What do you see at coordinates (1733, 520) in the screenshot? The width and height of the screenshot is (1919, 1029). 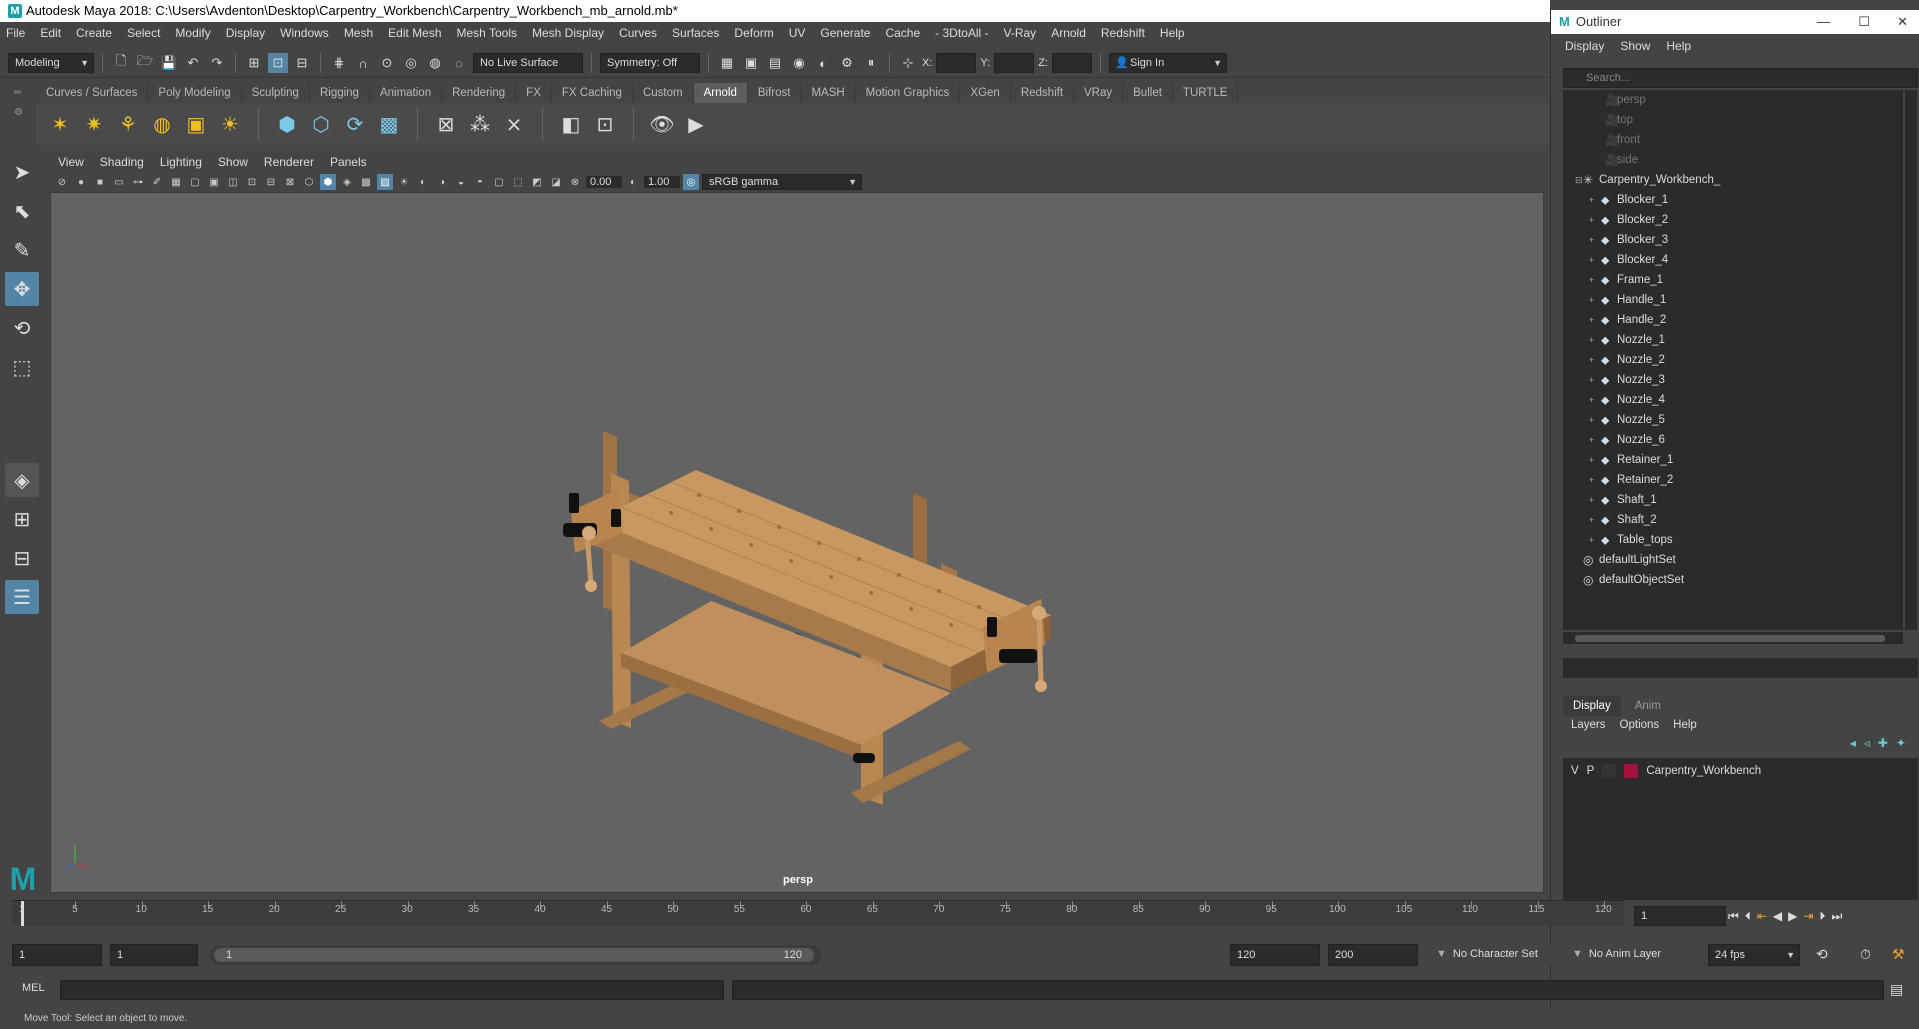 I see `outliner-item: + ⬥ Shaft_2` at bounding box center [1733, 520].